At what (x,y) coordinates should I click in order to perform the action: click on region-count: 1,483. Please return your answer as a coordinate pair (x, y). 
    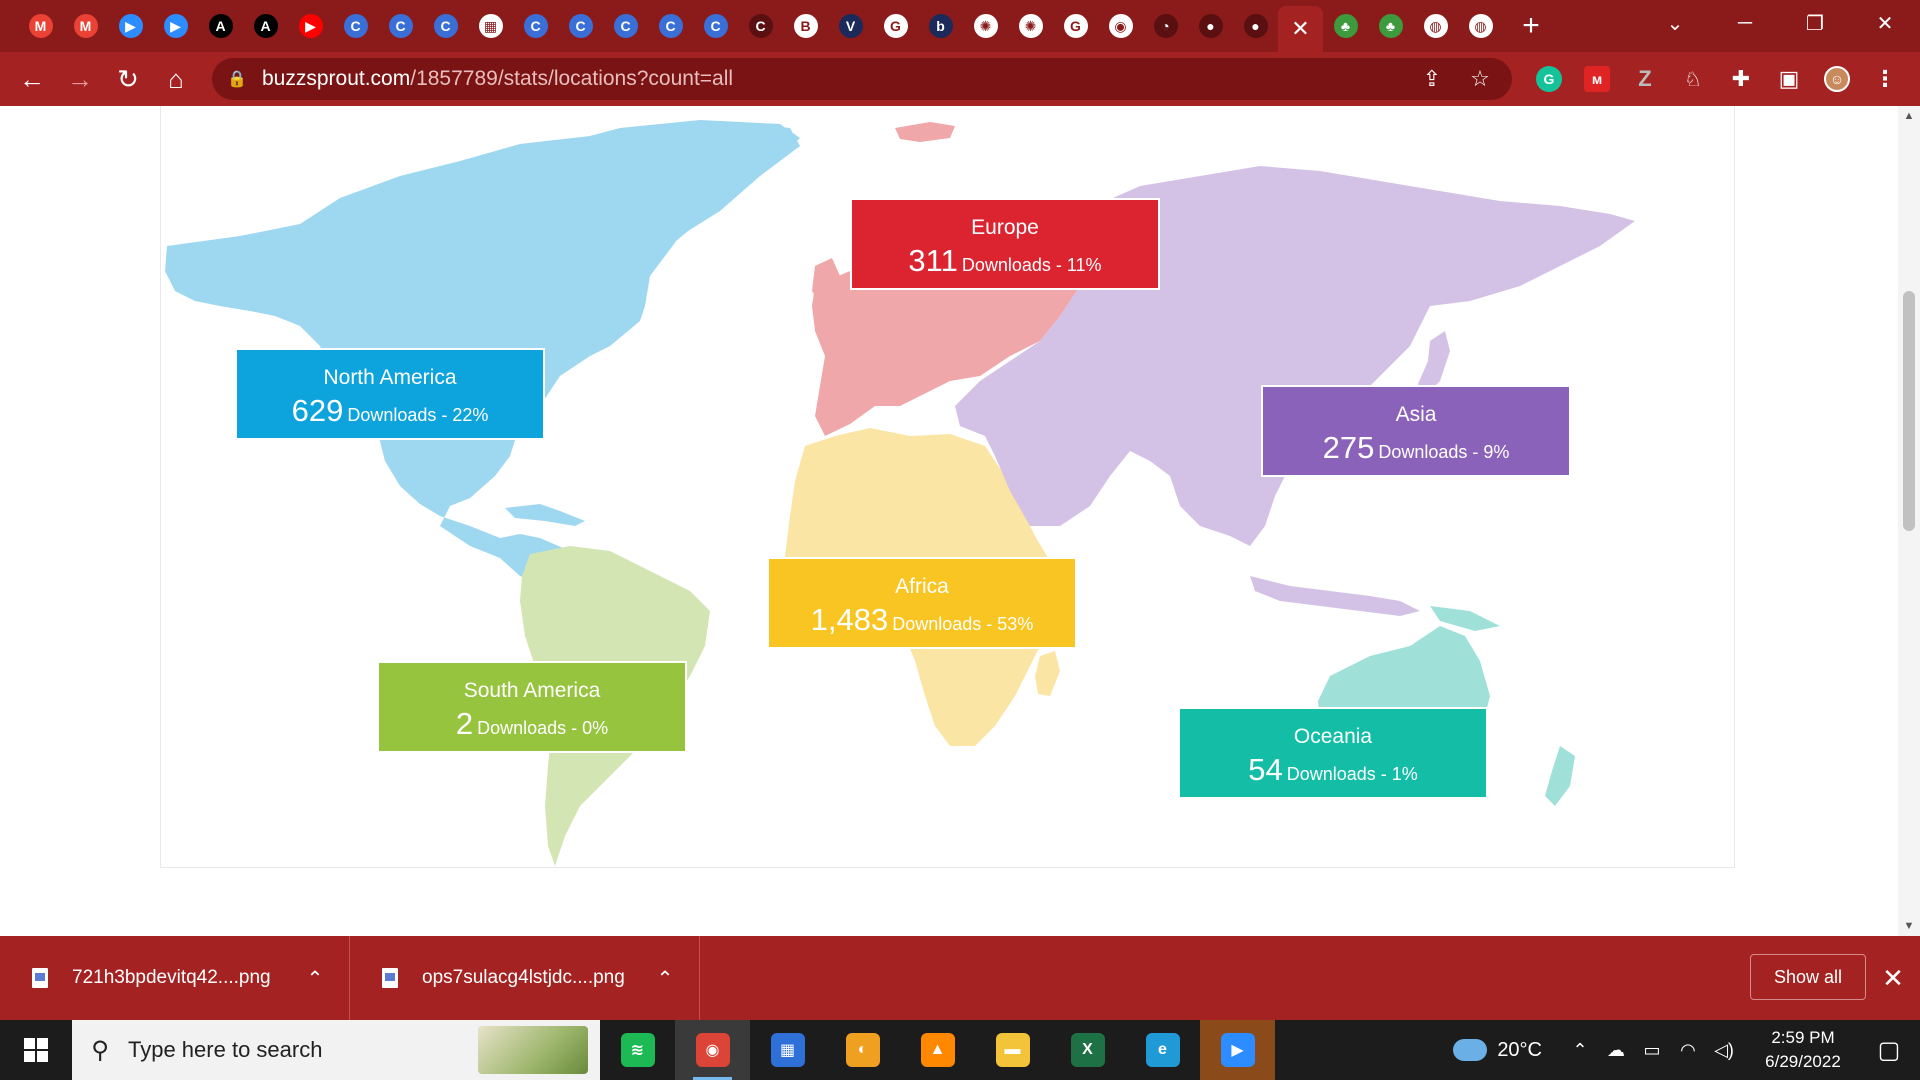
    Looking at the image, I should click on (849, 619).